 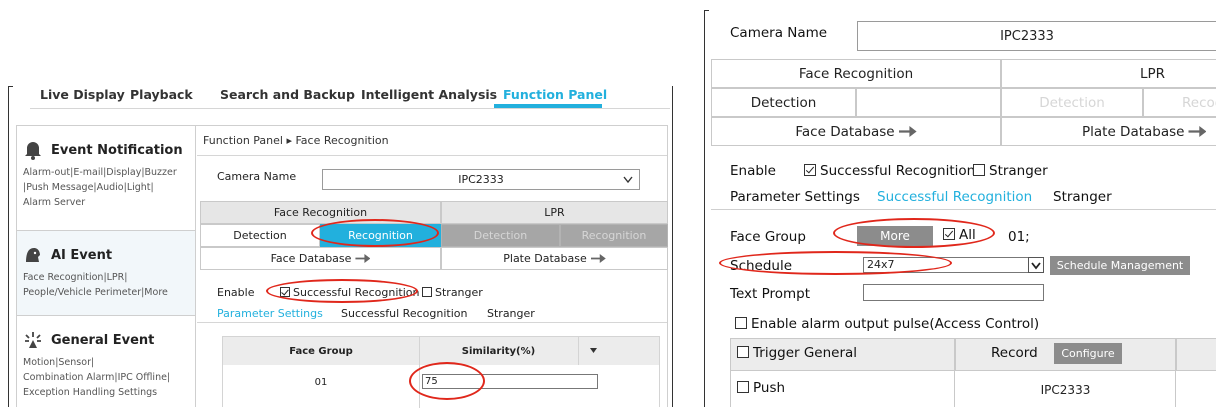 I want to click on similarity-input: 75, so click(x=510, y=381).